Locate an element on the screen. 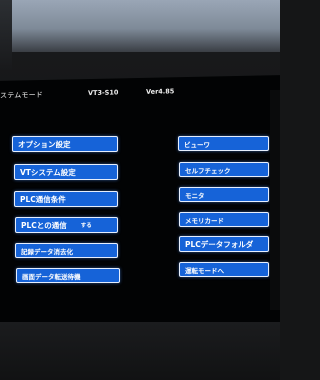  option-settings-button: オプション設定 is located at coordinates (65, 144).